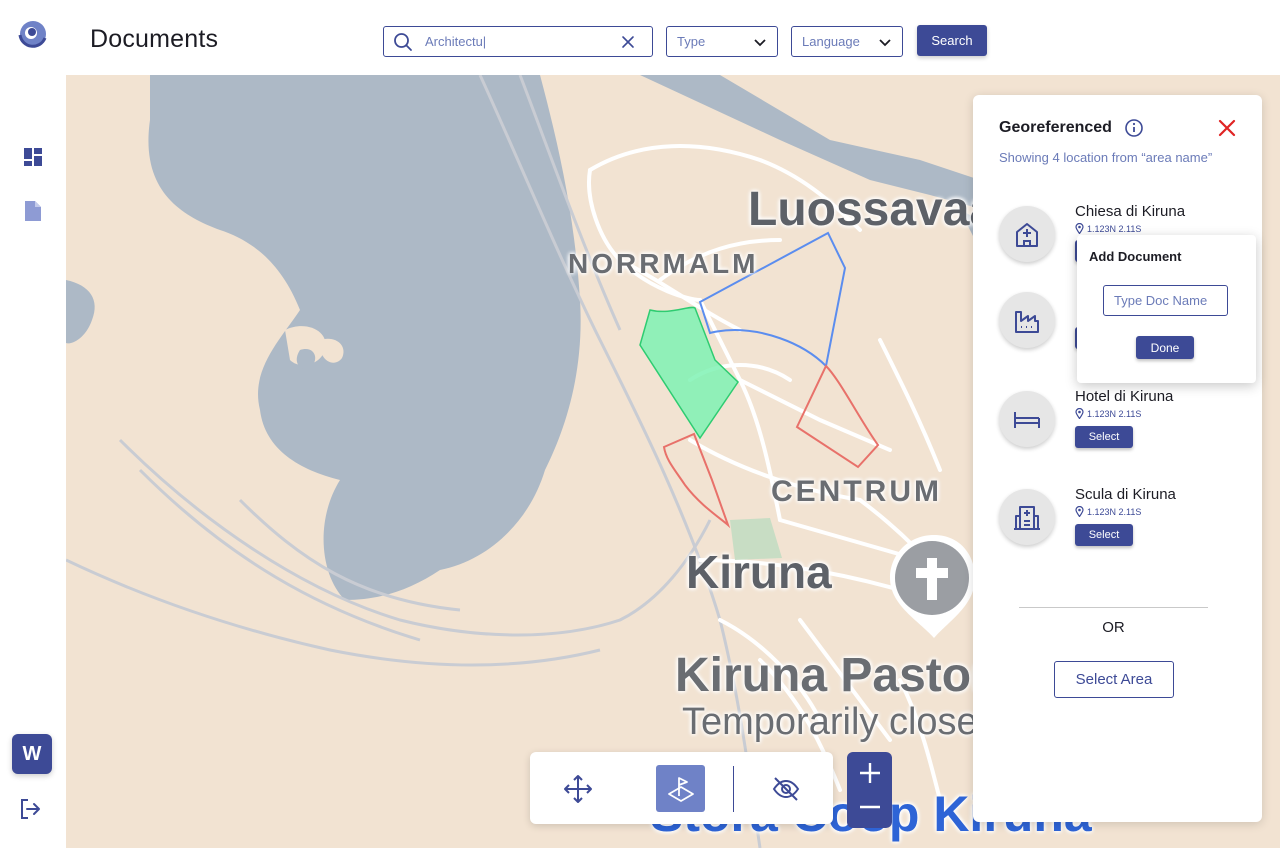  I want to click on language-select: Language, so click(847, 41).